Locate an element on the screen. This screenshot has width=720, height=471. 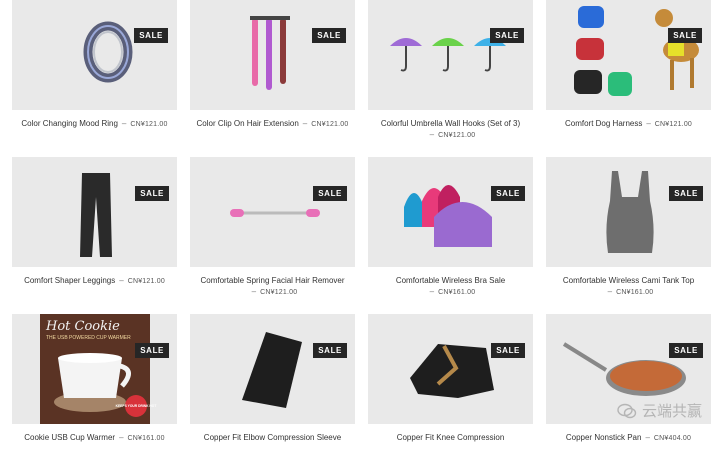
bra-icon is located at coordinates (448, 216).